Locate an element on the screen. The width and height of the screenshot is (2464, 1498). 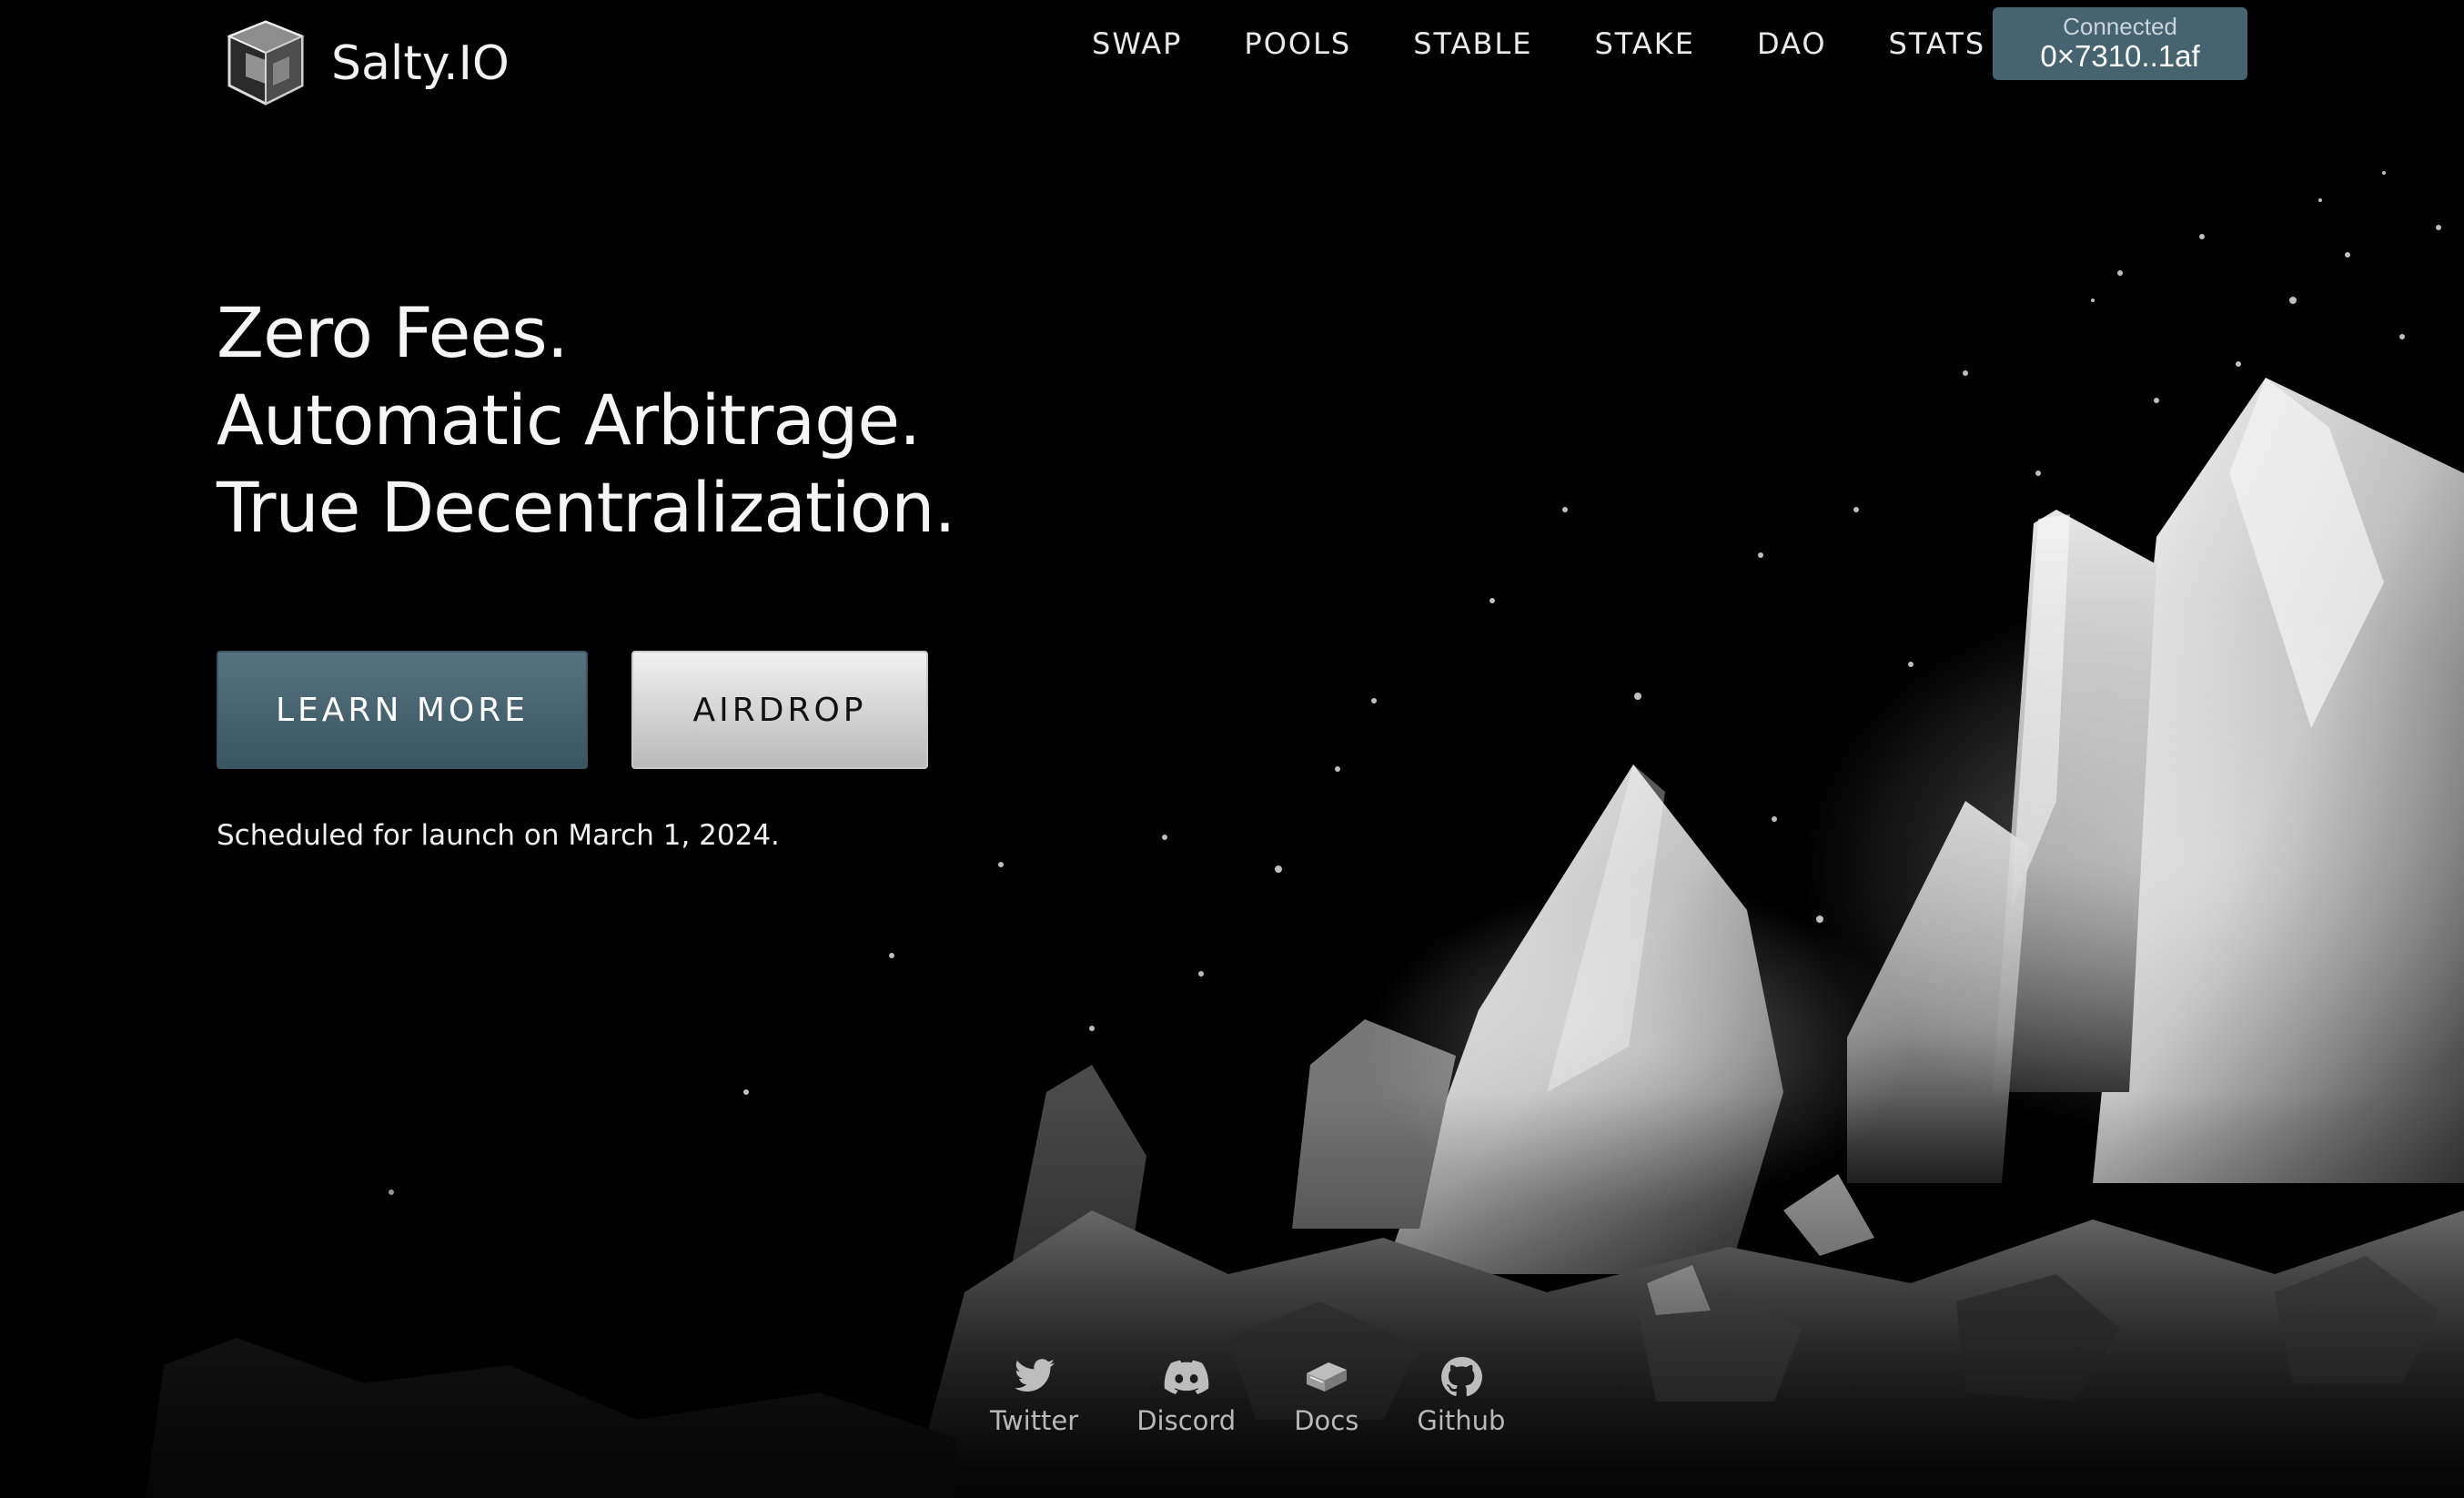
nav-stable: STABLE is located at coordinates (1472, 44).